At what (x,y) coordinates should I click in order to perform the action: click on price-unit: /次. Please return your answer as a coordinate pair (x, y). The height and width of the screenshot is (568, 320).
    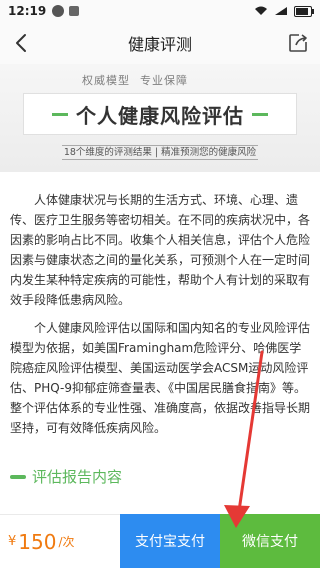
    Looking at the image, I should click on (66, 542).